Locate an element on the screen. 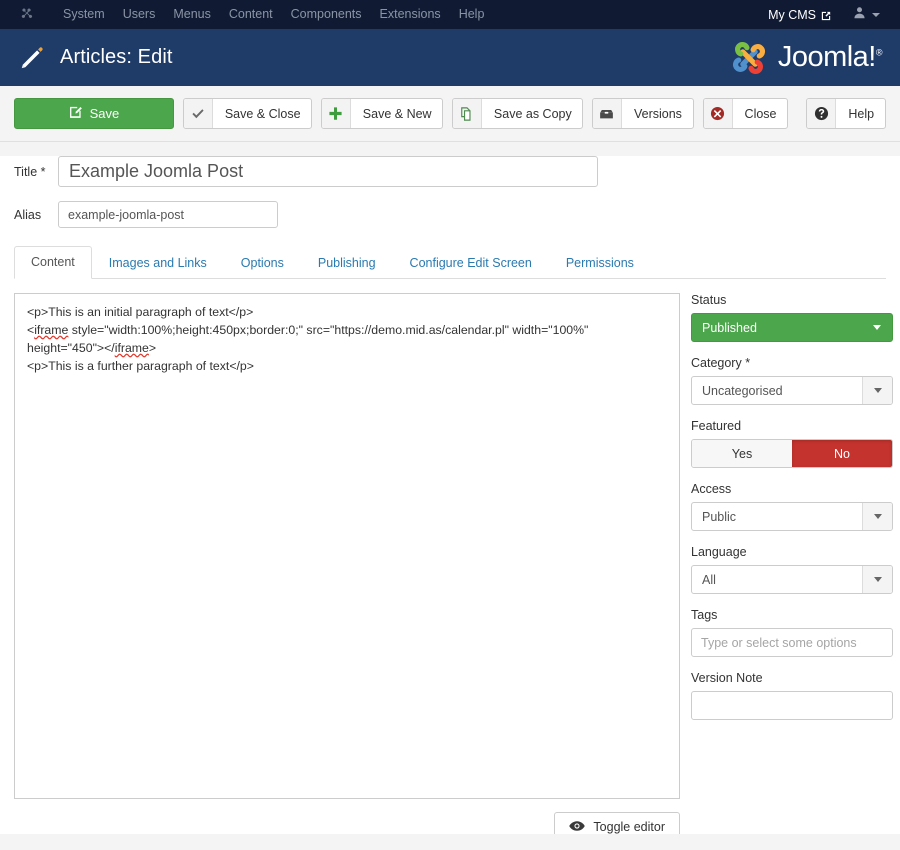 This screenshot has width=900, height=850. language-select: All is located at coordinates (792, 579).